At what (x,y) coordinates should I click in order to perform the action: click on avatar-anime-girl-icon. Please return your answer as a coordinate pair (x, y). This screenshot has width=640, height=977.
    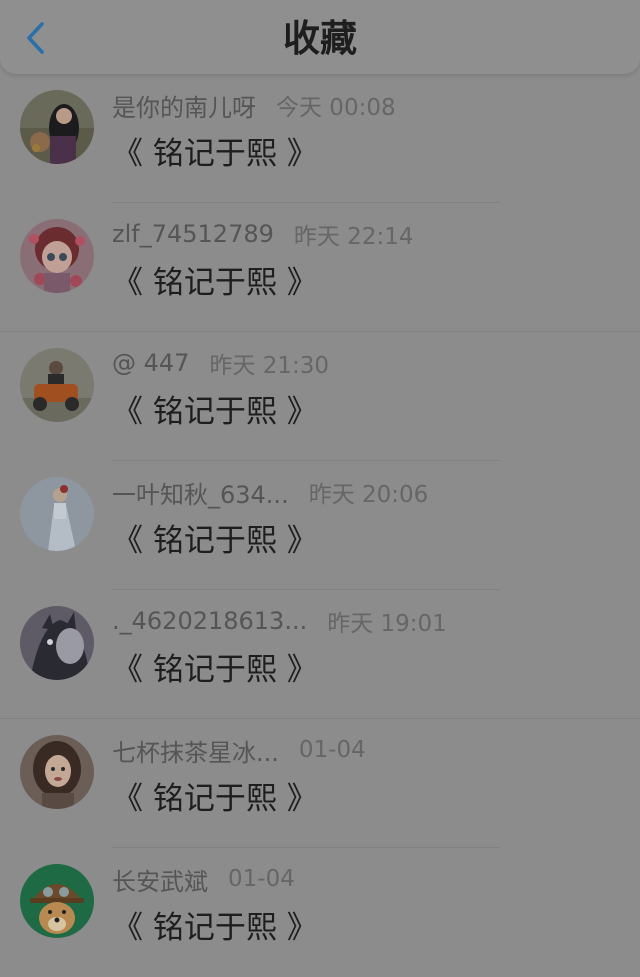
    Looking at the image, I should click on (57, 256).